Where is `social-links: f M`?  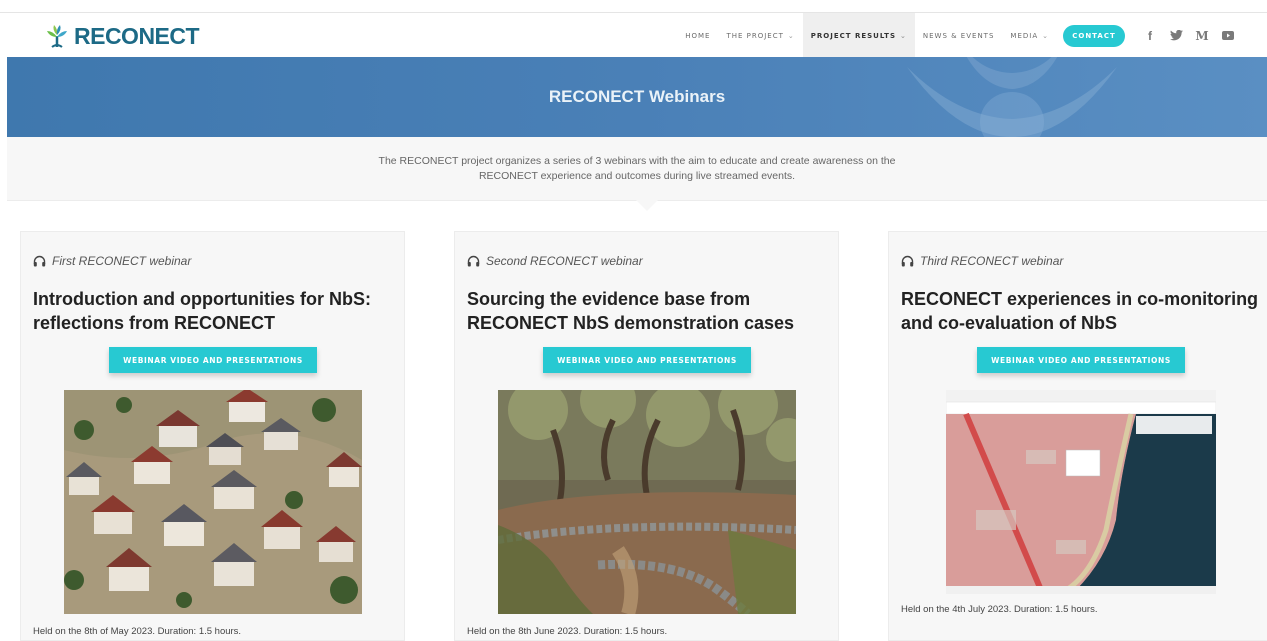 social-links: f M is located at coordinates (1187, 36).